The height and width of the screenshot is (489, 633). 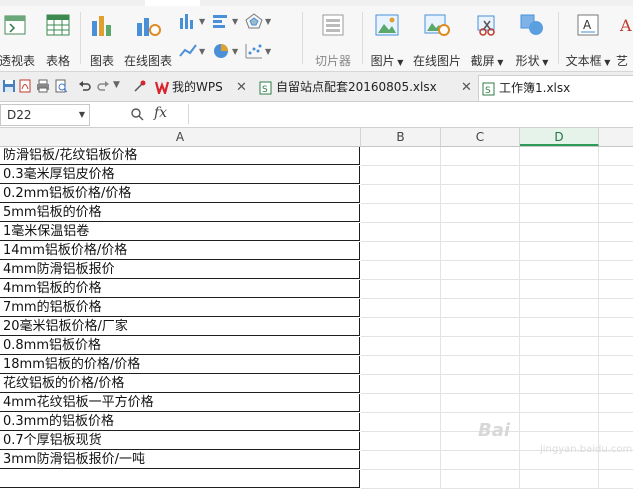 I want to click on quick-access-dropdown-icon: ▼, so click(x=116, y=85).